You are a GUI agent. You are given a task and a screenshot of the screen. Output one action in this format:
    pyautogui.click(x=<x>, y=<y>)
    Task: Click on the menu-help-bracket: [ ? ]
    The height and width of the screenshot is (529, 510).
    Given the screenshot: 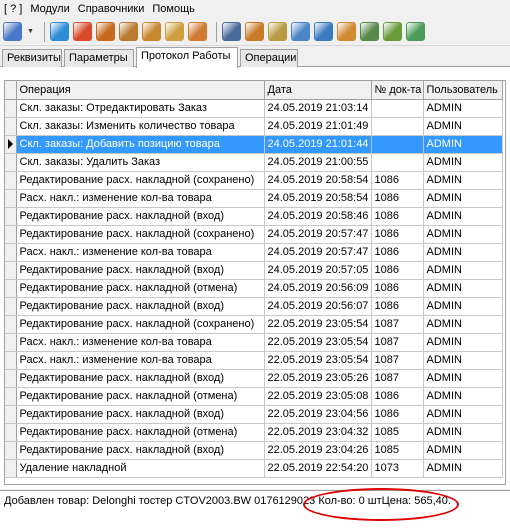 What is the action you would take?
    pyautogui.click(x=13, y=9)
    